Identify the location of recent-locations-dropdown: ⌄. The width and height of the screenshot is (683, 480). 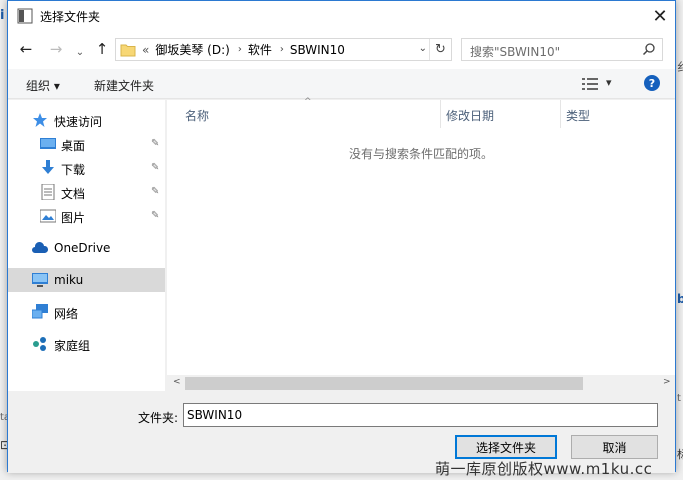
(80, 52).